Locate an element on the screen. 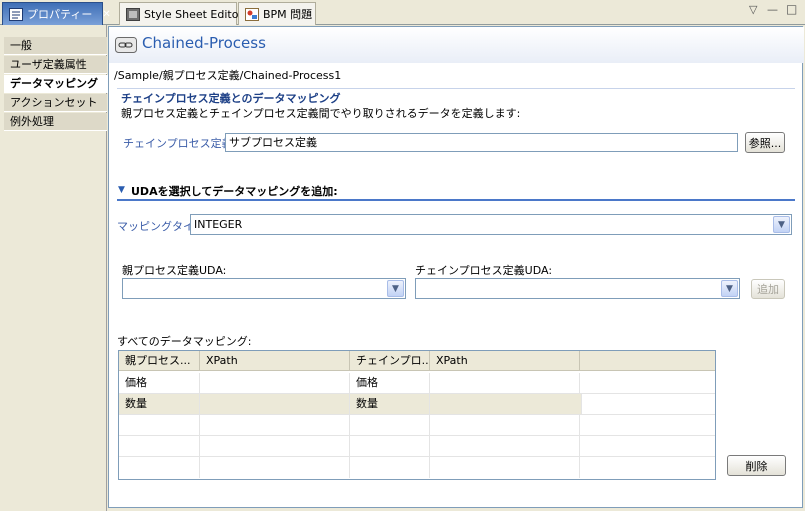  section-chain-mapping-title: チェインプロセス定義とのデータマッピング is located at coordinates (231, 98).